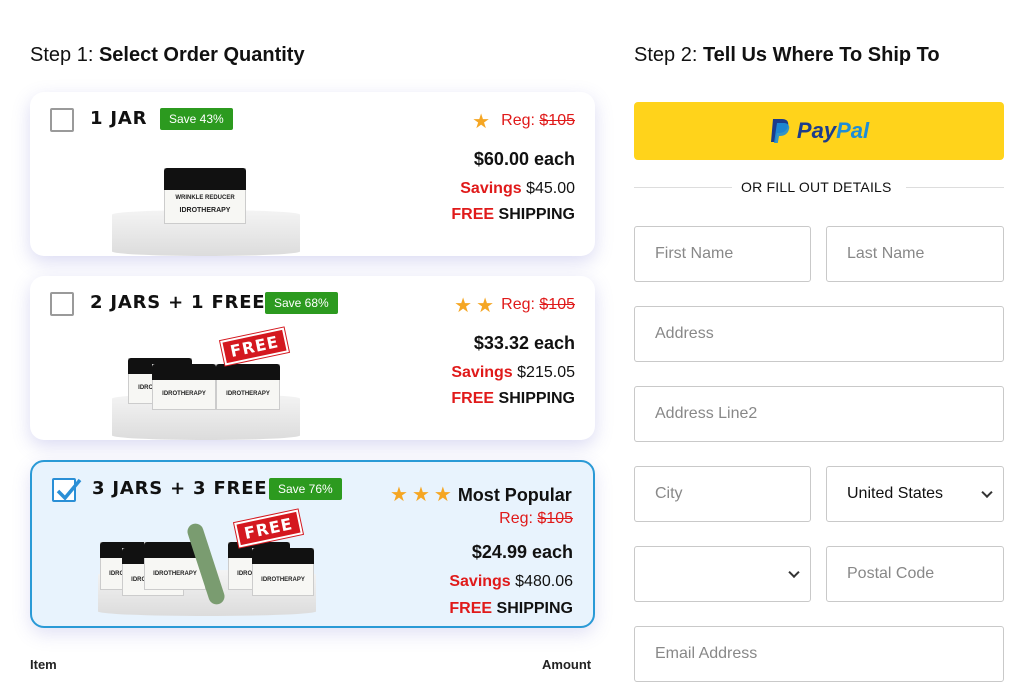 The height and width of the screenshot is (689, 1020). What do you see at coordinates (683, 187) in the screenshot?
I see `divider-left` at bounding box center [683, 187].